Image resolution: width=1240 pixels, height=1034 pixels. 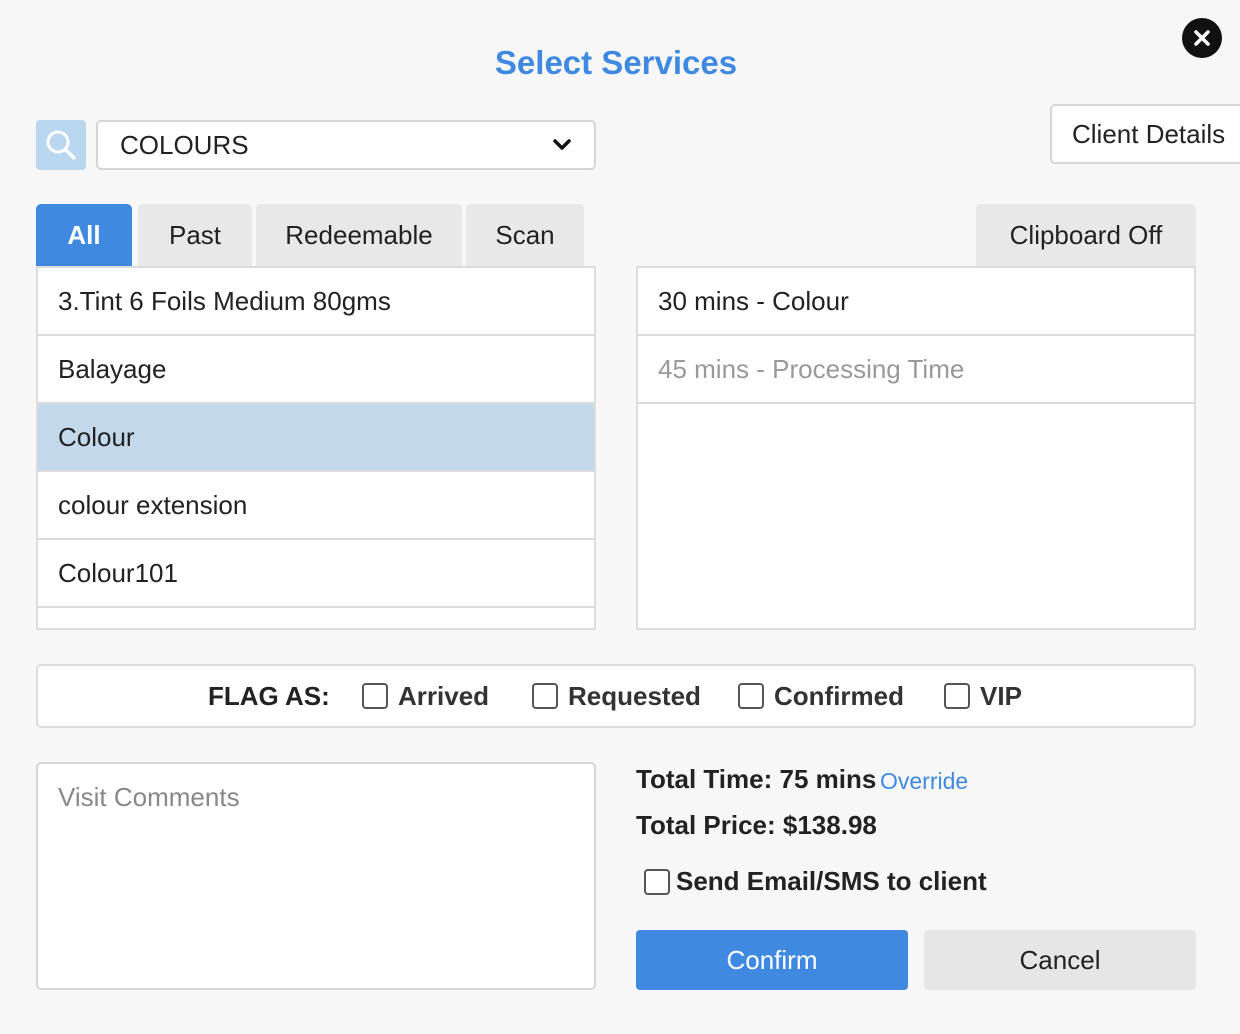 I want to click on cancel-button: Cancel, so click(x=1060, y=960).